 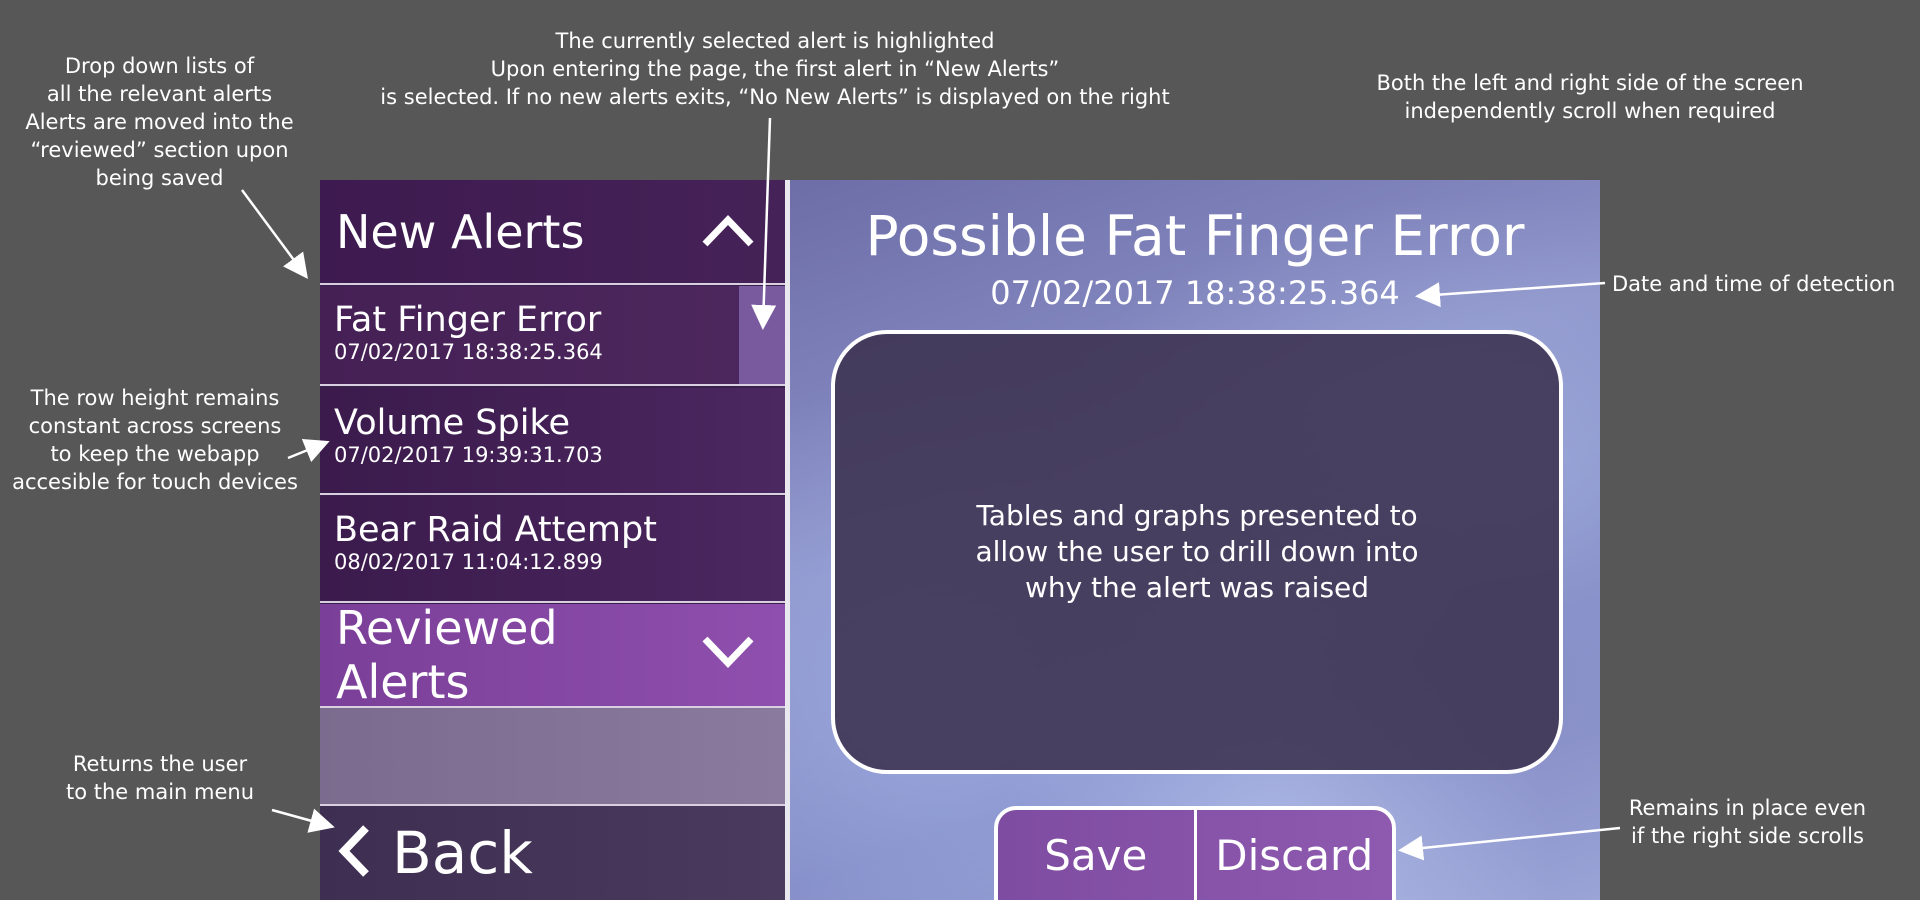 What do you see at coordinates (1509, 843) in the screenshot?
I see `arrow-remains` at bounding box center [1509, 843].